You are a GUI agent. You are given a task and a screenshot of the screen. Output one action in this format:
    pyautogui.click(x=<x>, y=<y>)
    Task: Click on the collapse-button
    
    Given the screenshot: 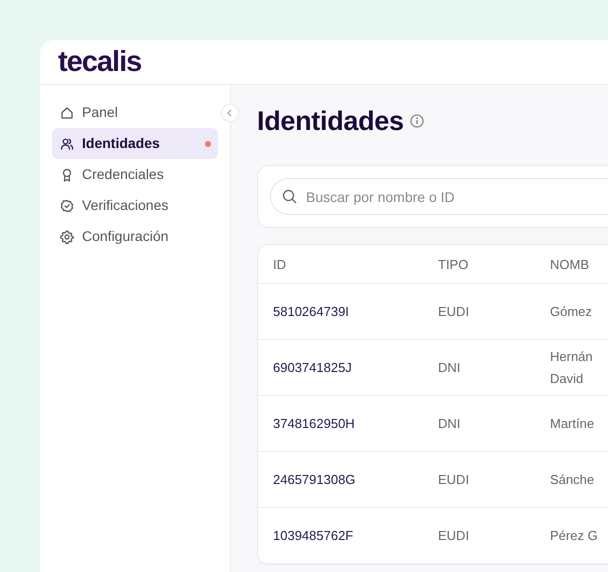 What is the action you would take?
    pyautogui.click(x=230, y=113)
    